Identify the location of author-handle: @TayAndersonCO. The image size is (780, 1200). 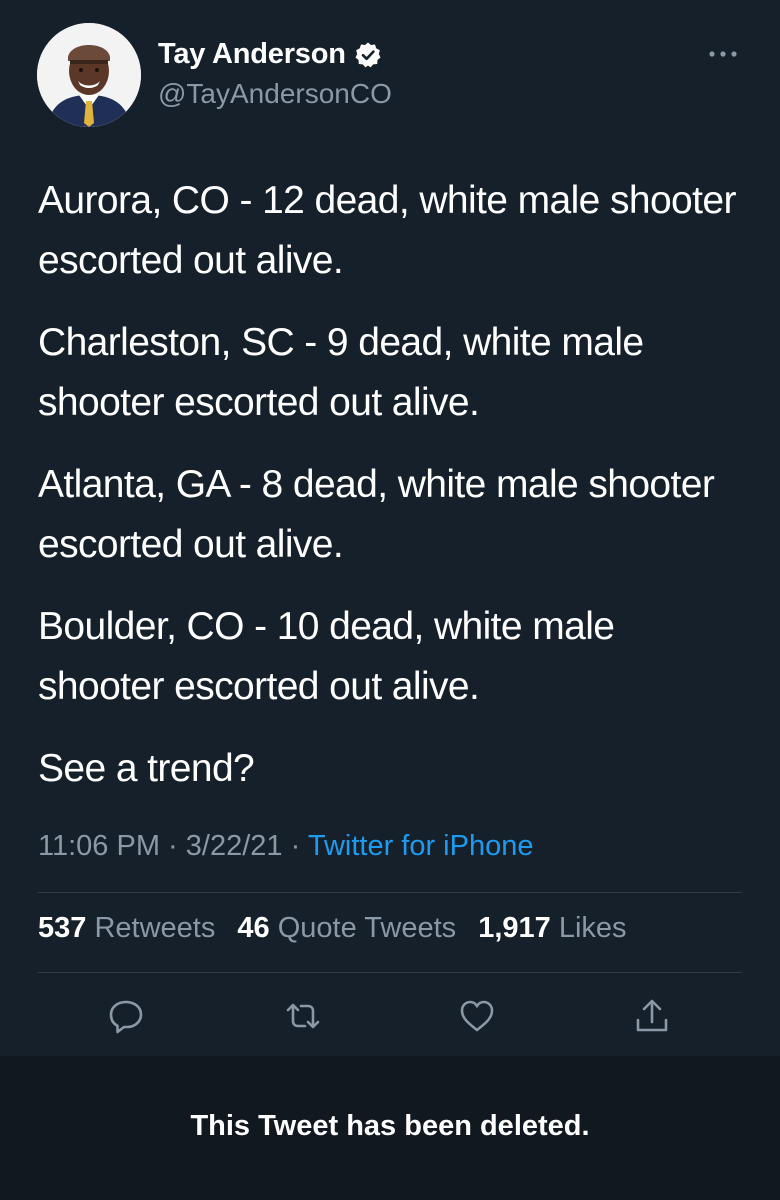
(275, 94).